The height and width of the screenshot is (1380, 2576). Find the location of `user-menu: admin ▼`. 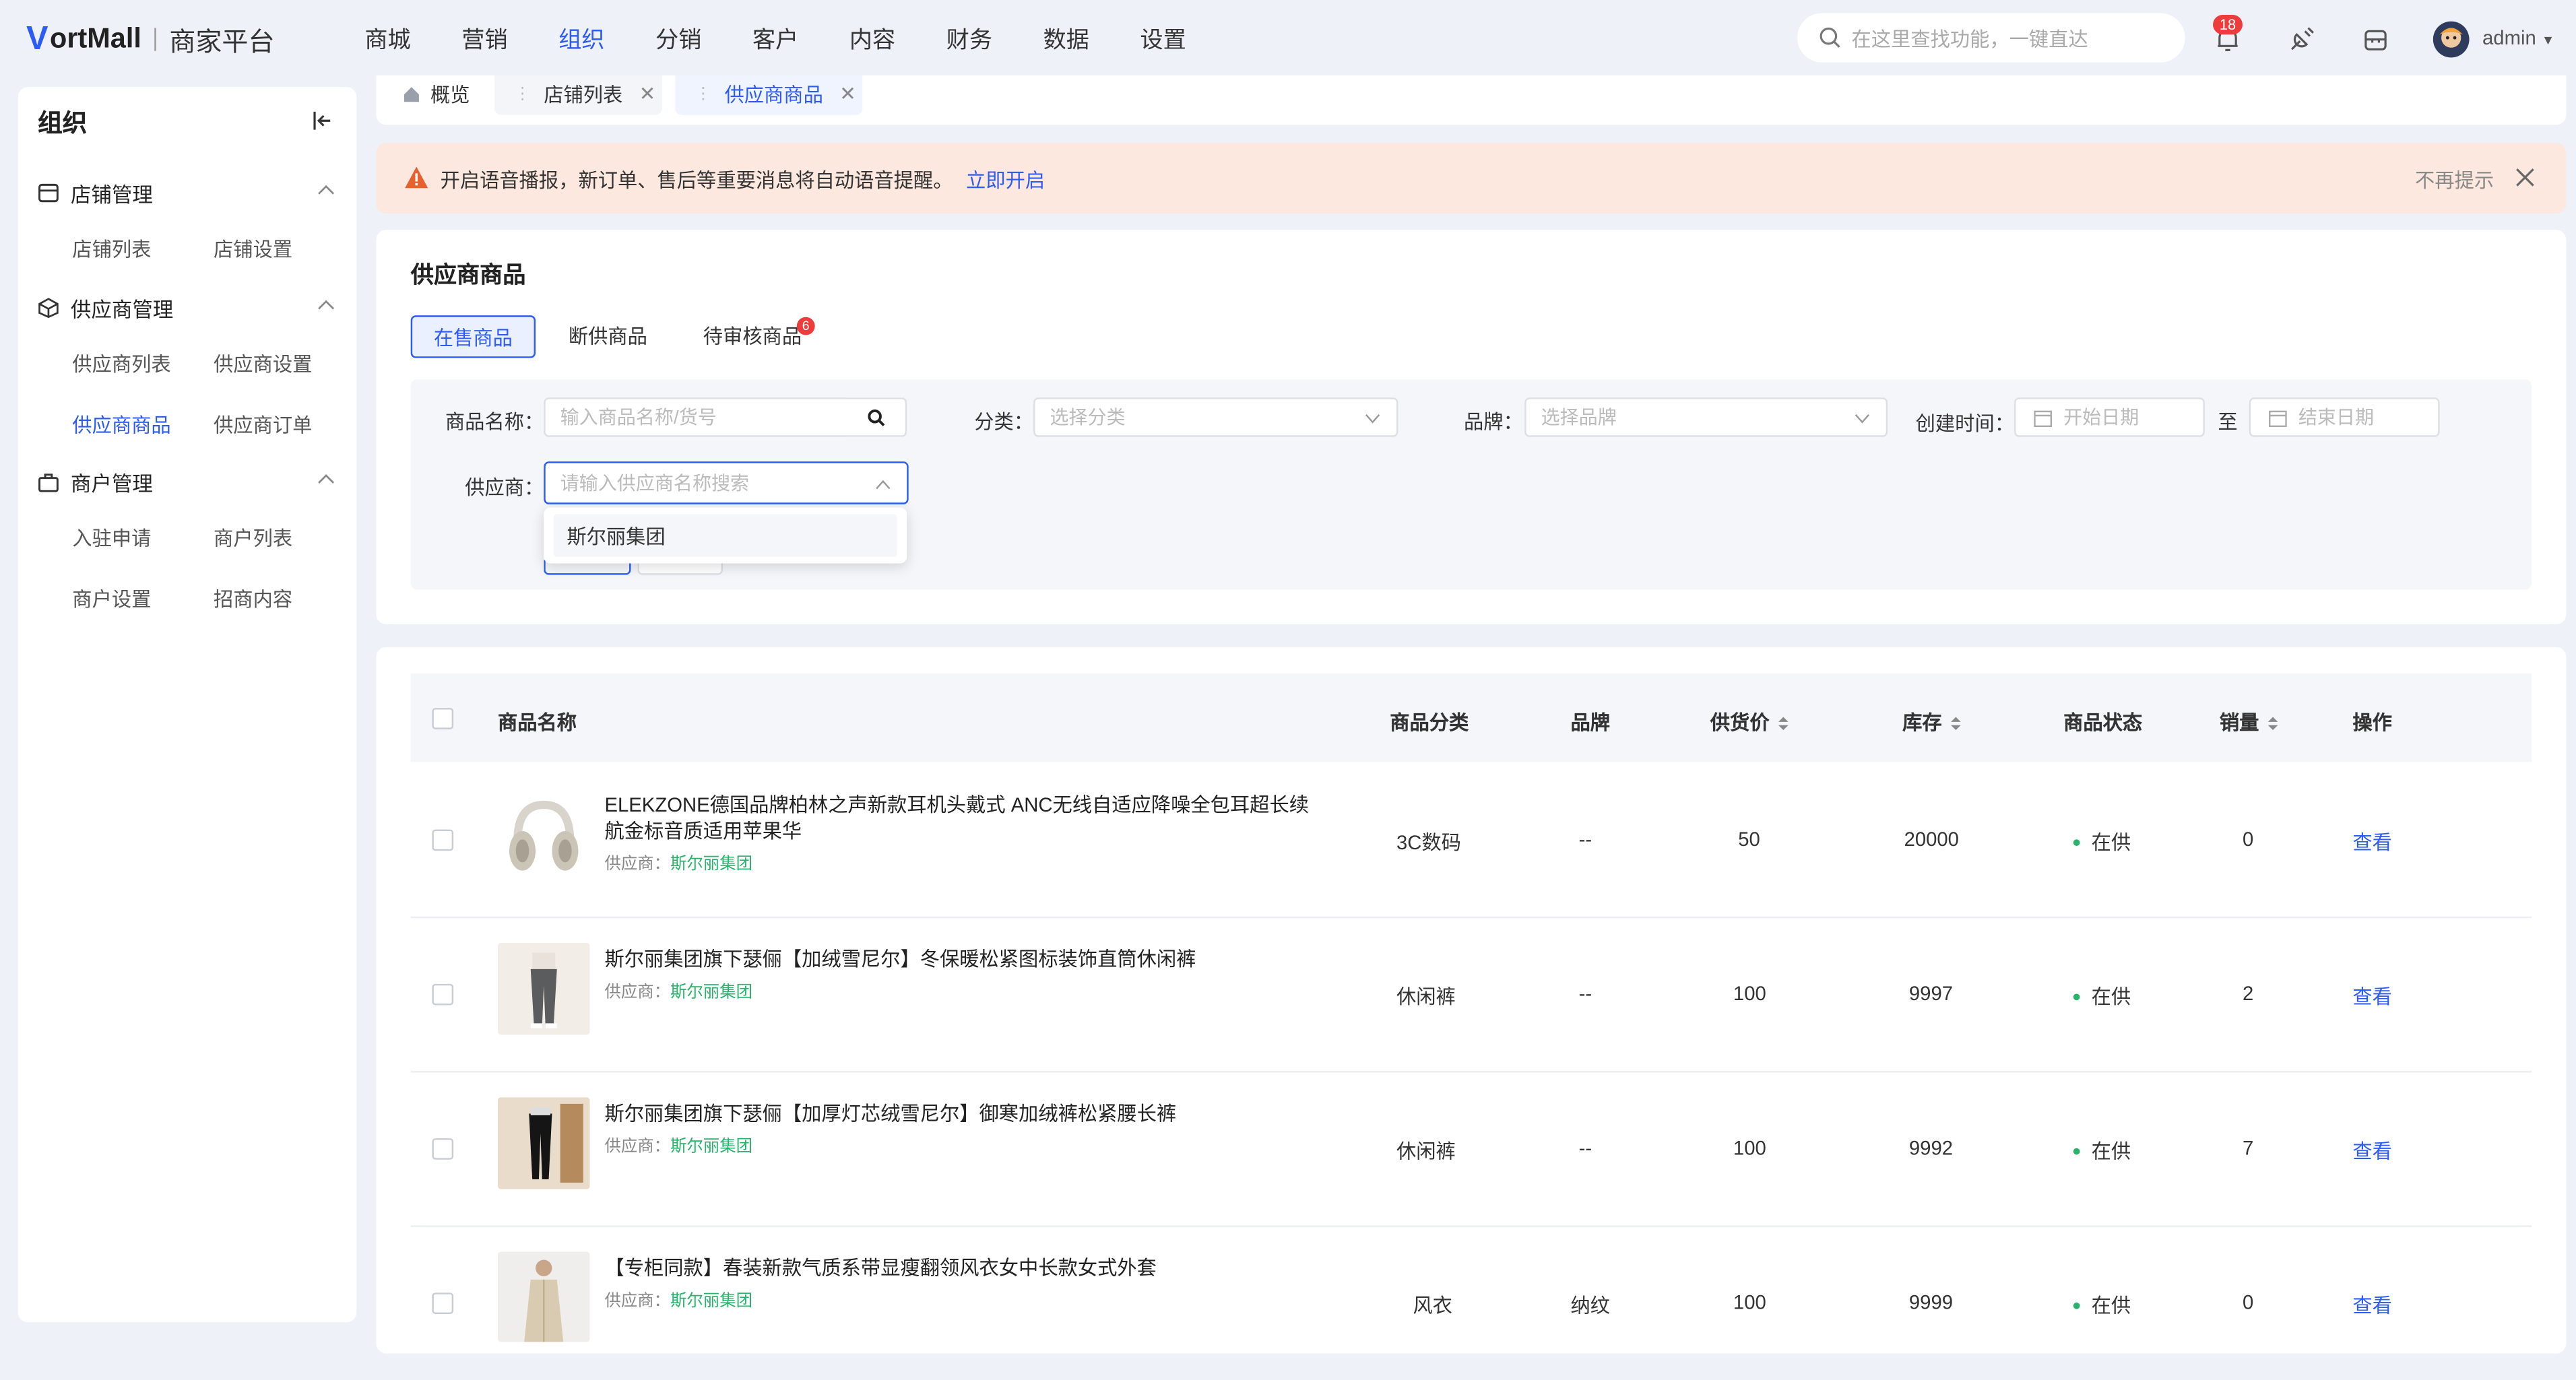

user-menu: admin ▼ is located at coordinates (2518, 37).